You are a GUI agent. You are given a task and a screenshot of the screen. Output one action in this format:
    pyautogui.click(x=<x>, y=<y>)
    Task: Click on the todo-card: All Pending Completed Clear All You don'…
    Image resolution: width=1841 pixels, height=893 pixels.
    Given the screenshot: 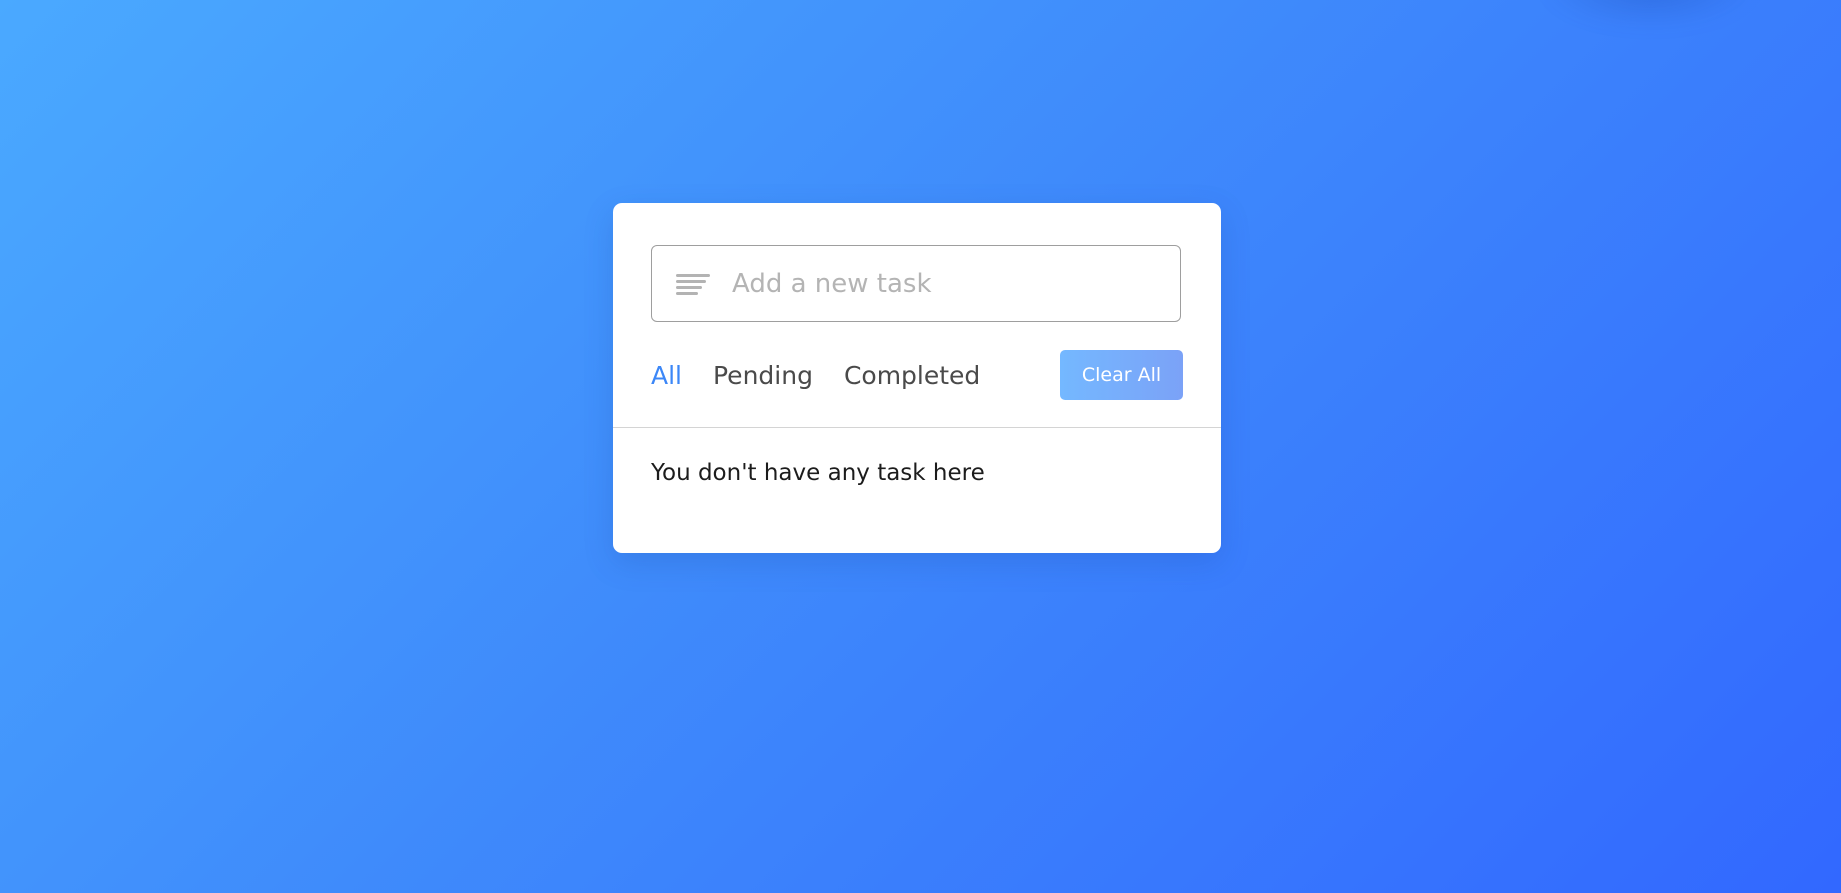 What is the action you would take?
    pyautogui.click(x=917, y=378)
    